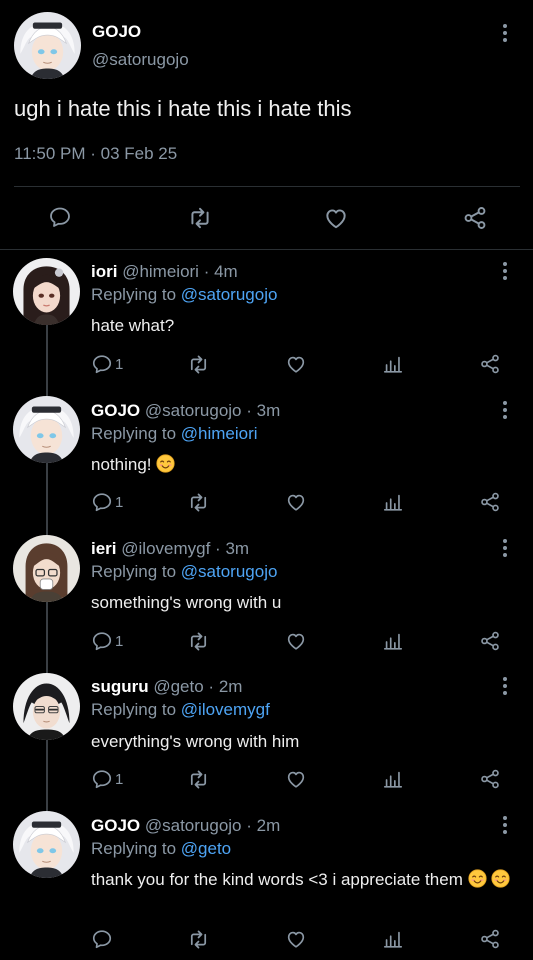  Describe the element at coordinates (303, 742) in the screenshot. I see `reply-text: everything's wrong with him` at that location.